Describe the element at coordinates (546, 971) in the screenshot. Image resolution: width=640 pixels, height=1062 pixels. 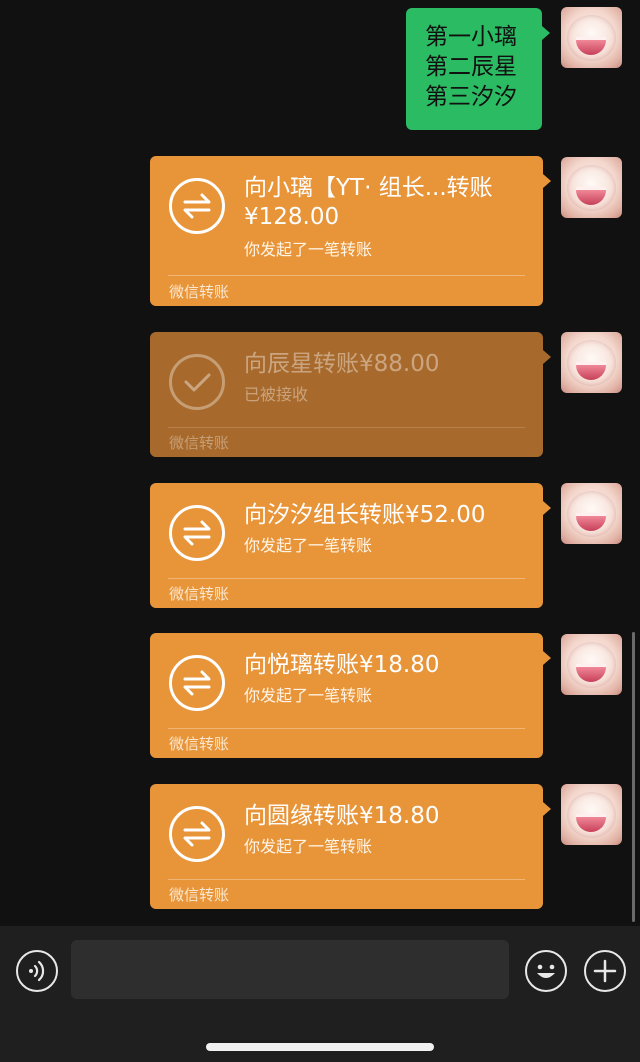
I see `emoji-icon` at that location.